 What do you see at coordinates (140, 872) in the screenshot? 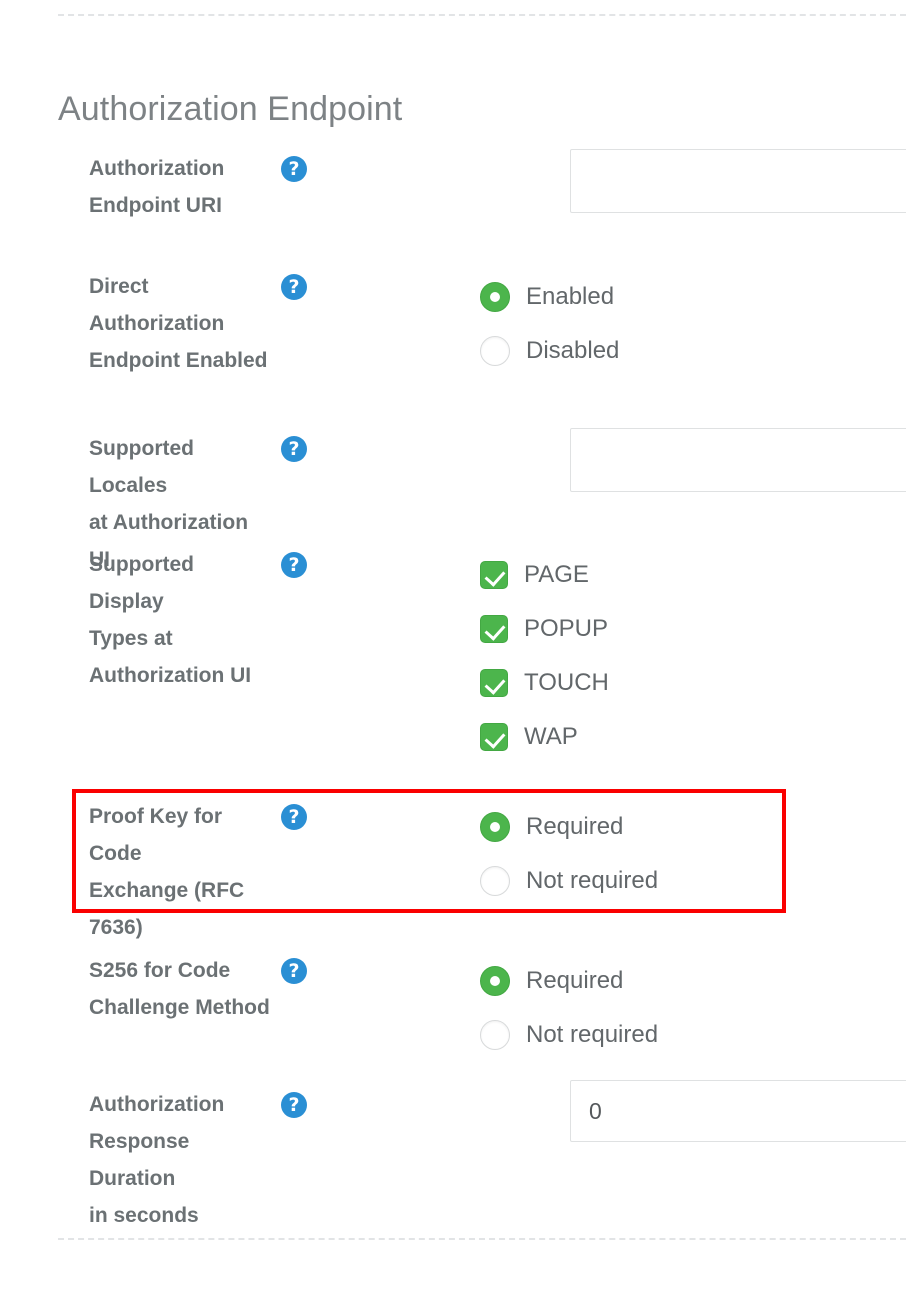
I see `field-label-proof-key-for-code-exchange: Proof Key for Code Exchange (RFC 7636)` at bounding box center [140, 872].